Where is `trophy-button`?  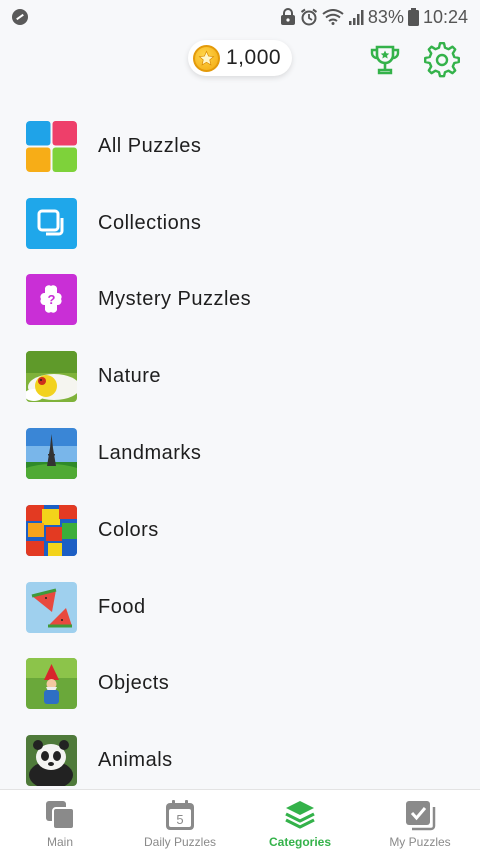
trophy-button is located at coordinates (385, 60).